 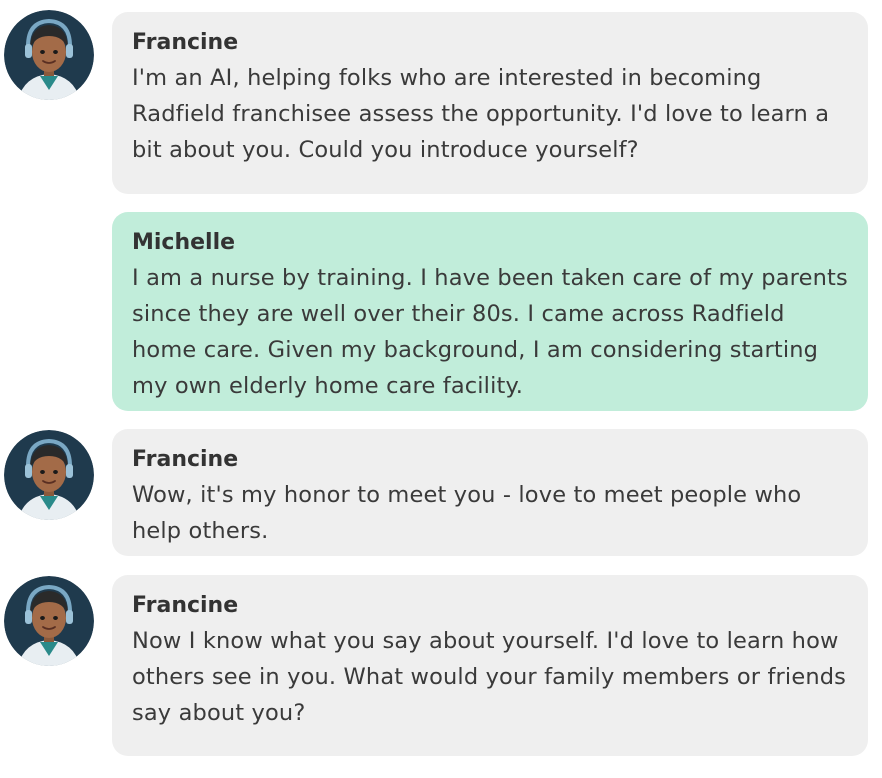 I want to click on message-sender: Michelle, so click(x=184, y=242).